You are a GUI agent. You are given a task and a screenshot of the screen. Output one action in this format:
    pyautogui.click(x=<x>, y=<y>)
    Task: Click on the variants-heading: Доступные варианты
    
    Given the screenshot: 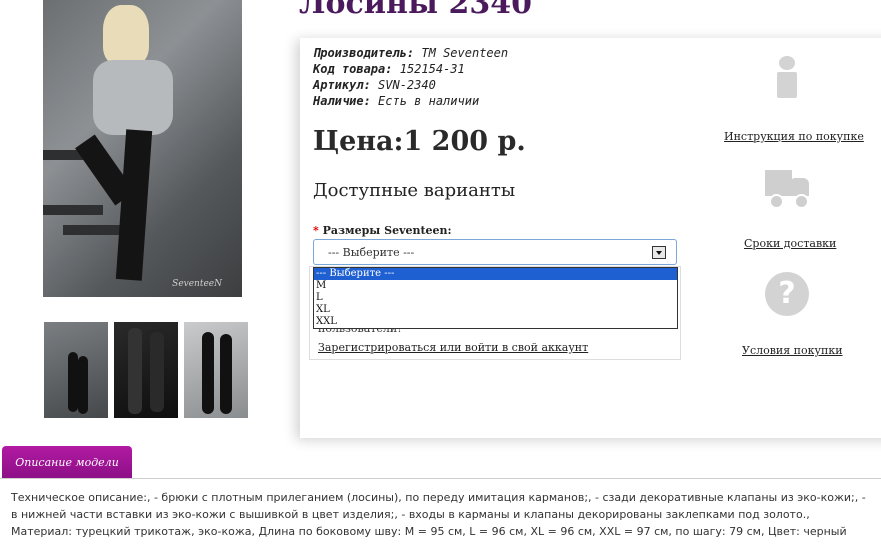 What is the action you would take?
    pyautogui.click(x=414, y=190)
    